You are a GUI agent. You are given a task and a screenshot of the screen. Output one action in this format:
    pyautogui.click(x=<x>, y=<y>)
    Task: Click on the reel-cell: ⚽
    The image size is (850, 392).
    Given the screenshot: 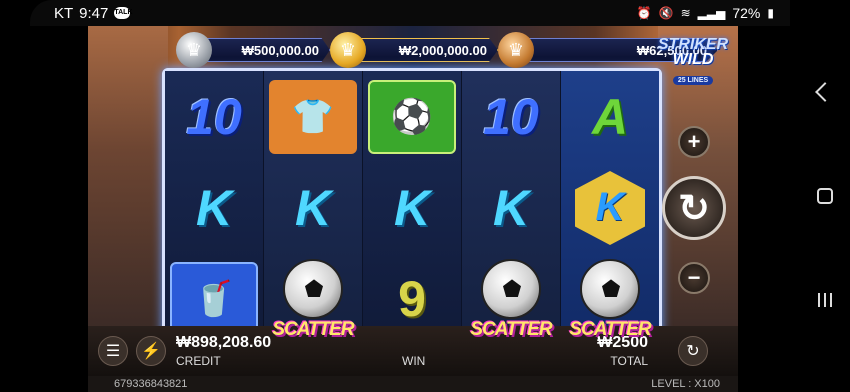 What is the action you would take?
    pyautogui.click(x=412, y=116)
    